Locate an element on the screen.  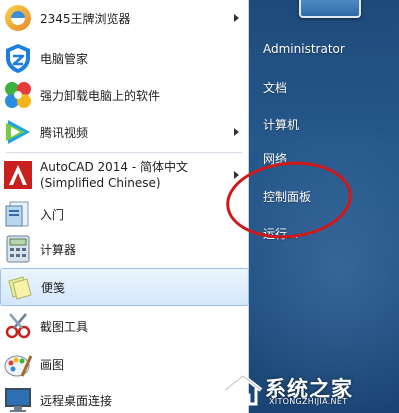
program-uninstaller: 强力卸载电脑上的软件 is located at coordinates (124, 95).